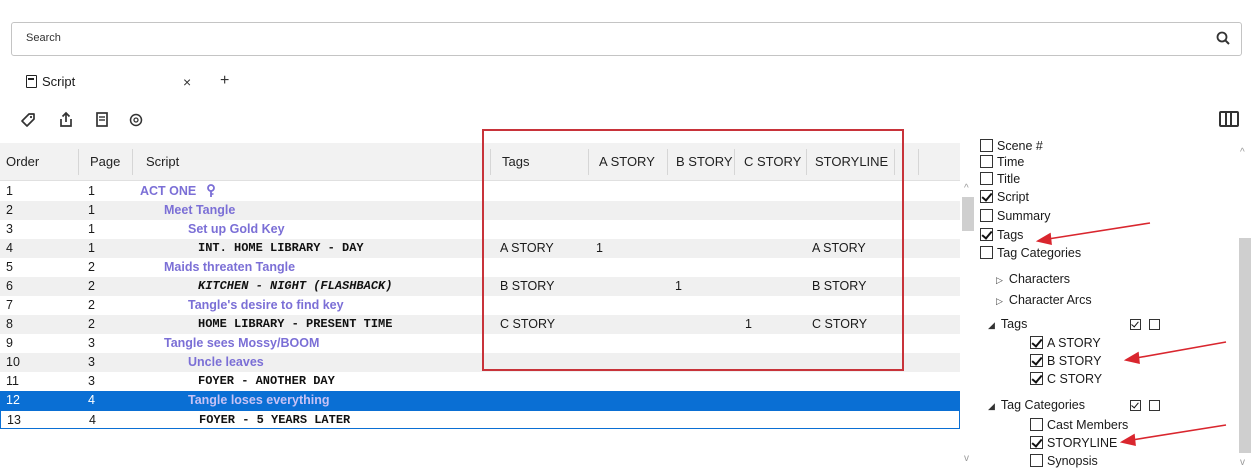 Image resolution: width=1252 pixels, height=472 pixels. What do you see at coordinates (1014, 324) in the screenshot?
I see `tree-label: Tags` at bounding box center [1014, 324].